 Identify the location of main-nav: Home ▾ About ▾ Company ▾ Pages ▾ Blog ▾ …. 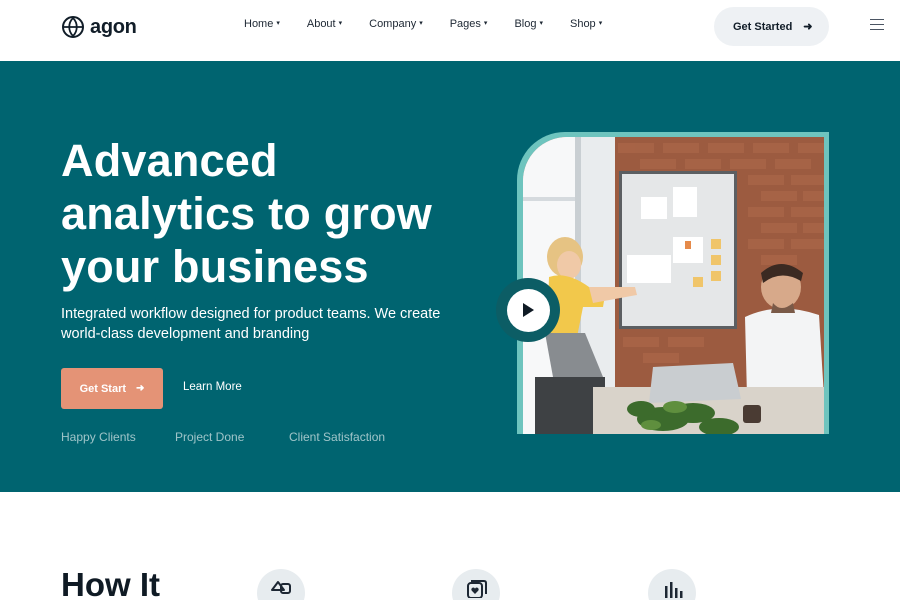
(436, 24).